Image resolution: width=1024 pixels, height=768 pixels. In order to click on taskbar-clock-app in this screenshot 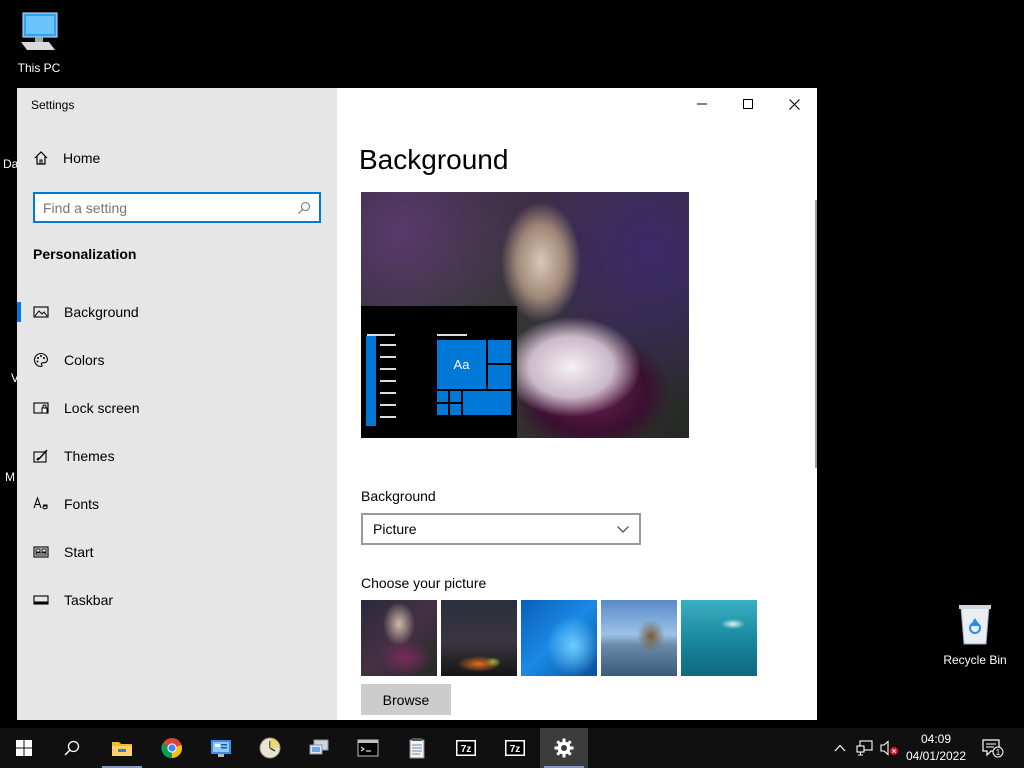, I will do `click(270, 748)`.